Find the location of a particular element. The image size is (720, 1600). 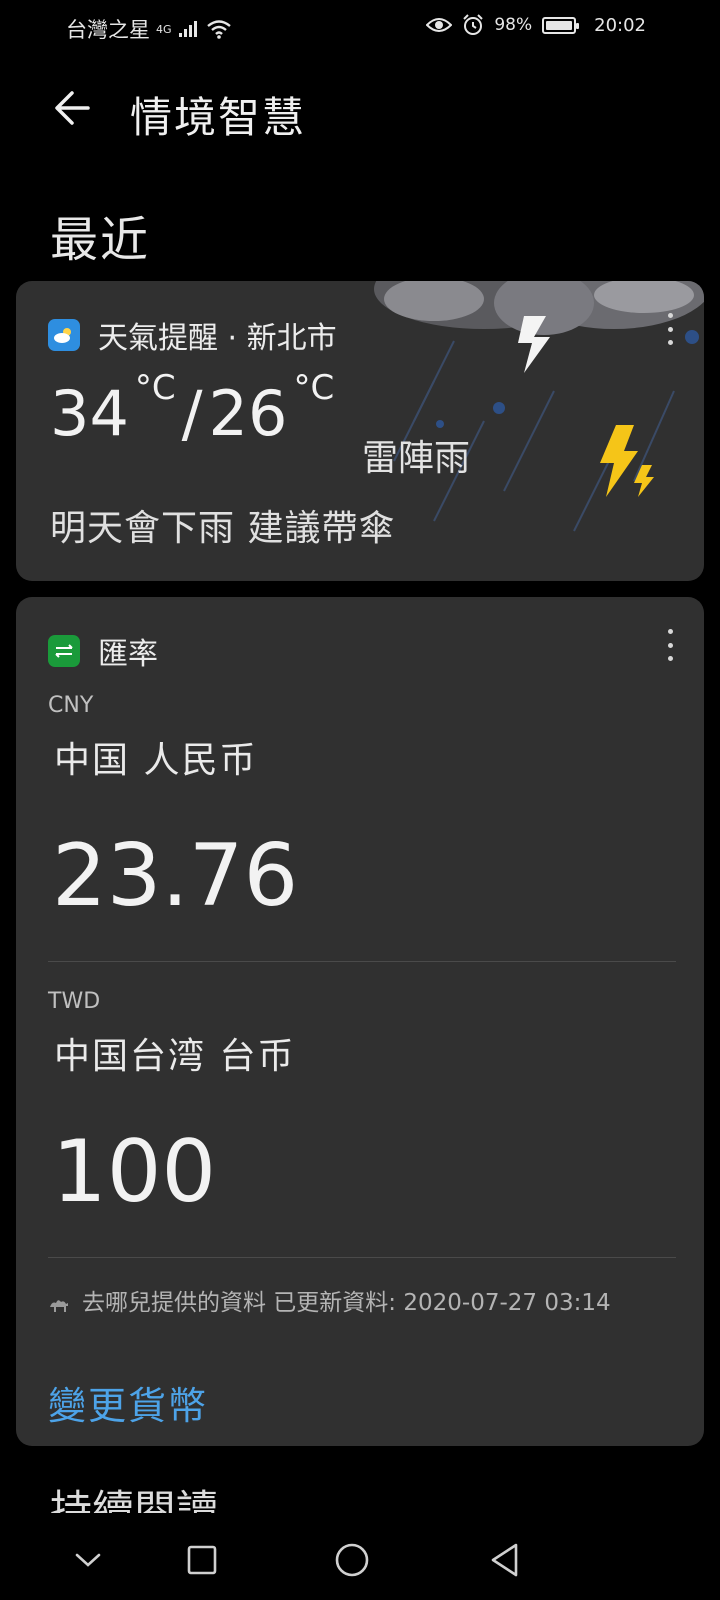

from-currency-amount: 23.76 is located at coordinates (175, 876).